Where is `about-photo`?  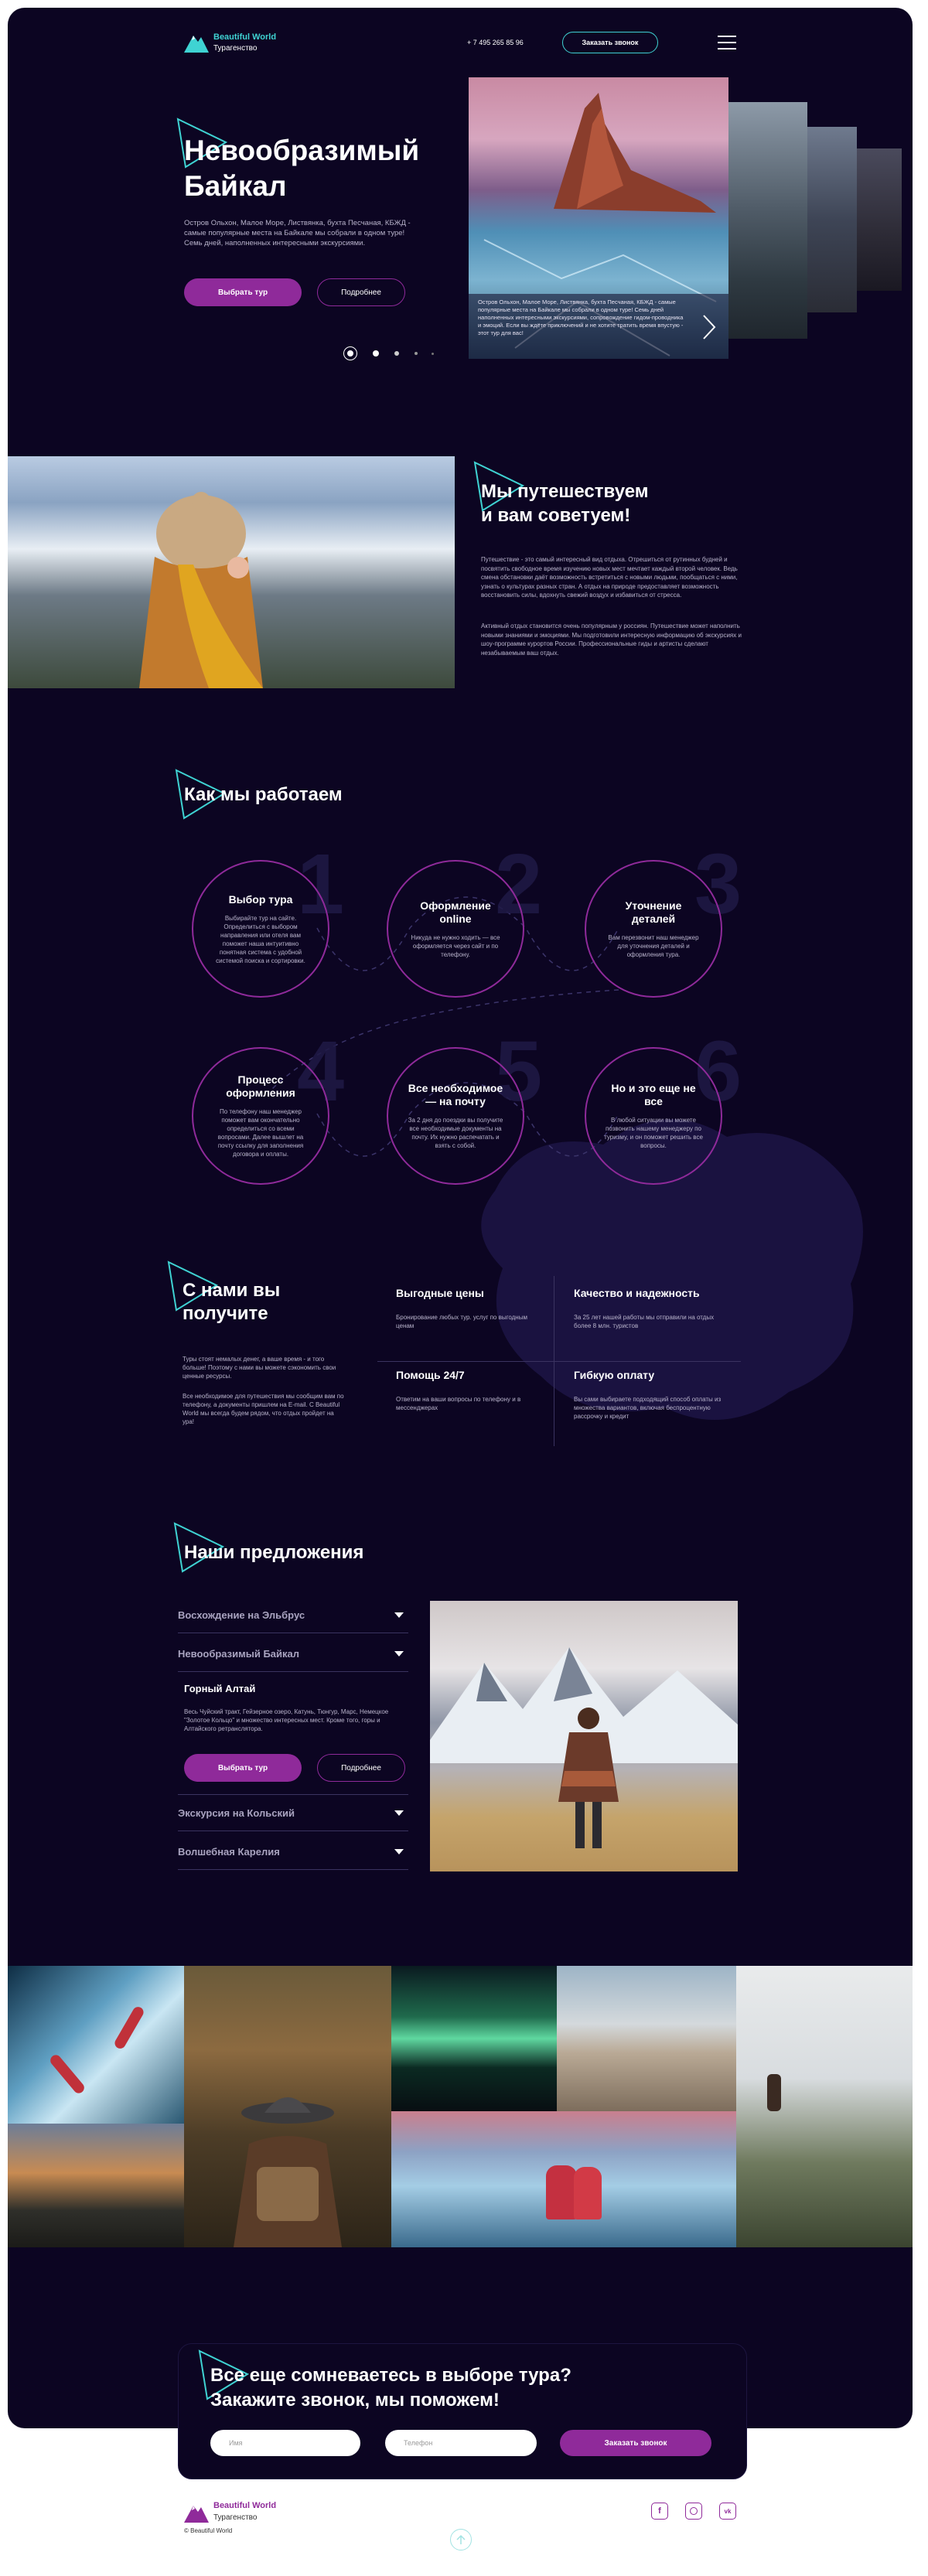
about-photo is located at coordinates (231, 572).